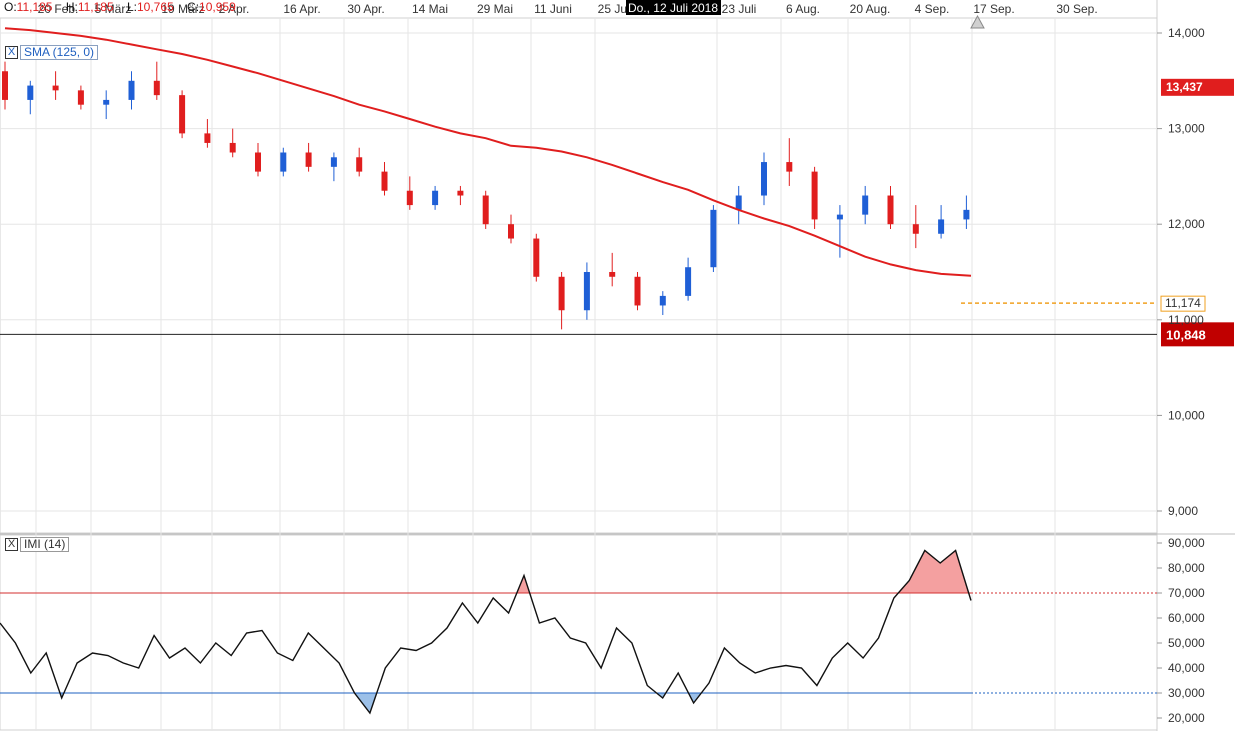  What do you see at coordinates (45, 544) in the screenshot?
I see `imi-indicator-label: IMI (14)` at bounding box center [45, 544].